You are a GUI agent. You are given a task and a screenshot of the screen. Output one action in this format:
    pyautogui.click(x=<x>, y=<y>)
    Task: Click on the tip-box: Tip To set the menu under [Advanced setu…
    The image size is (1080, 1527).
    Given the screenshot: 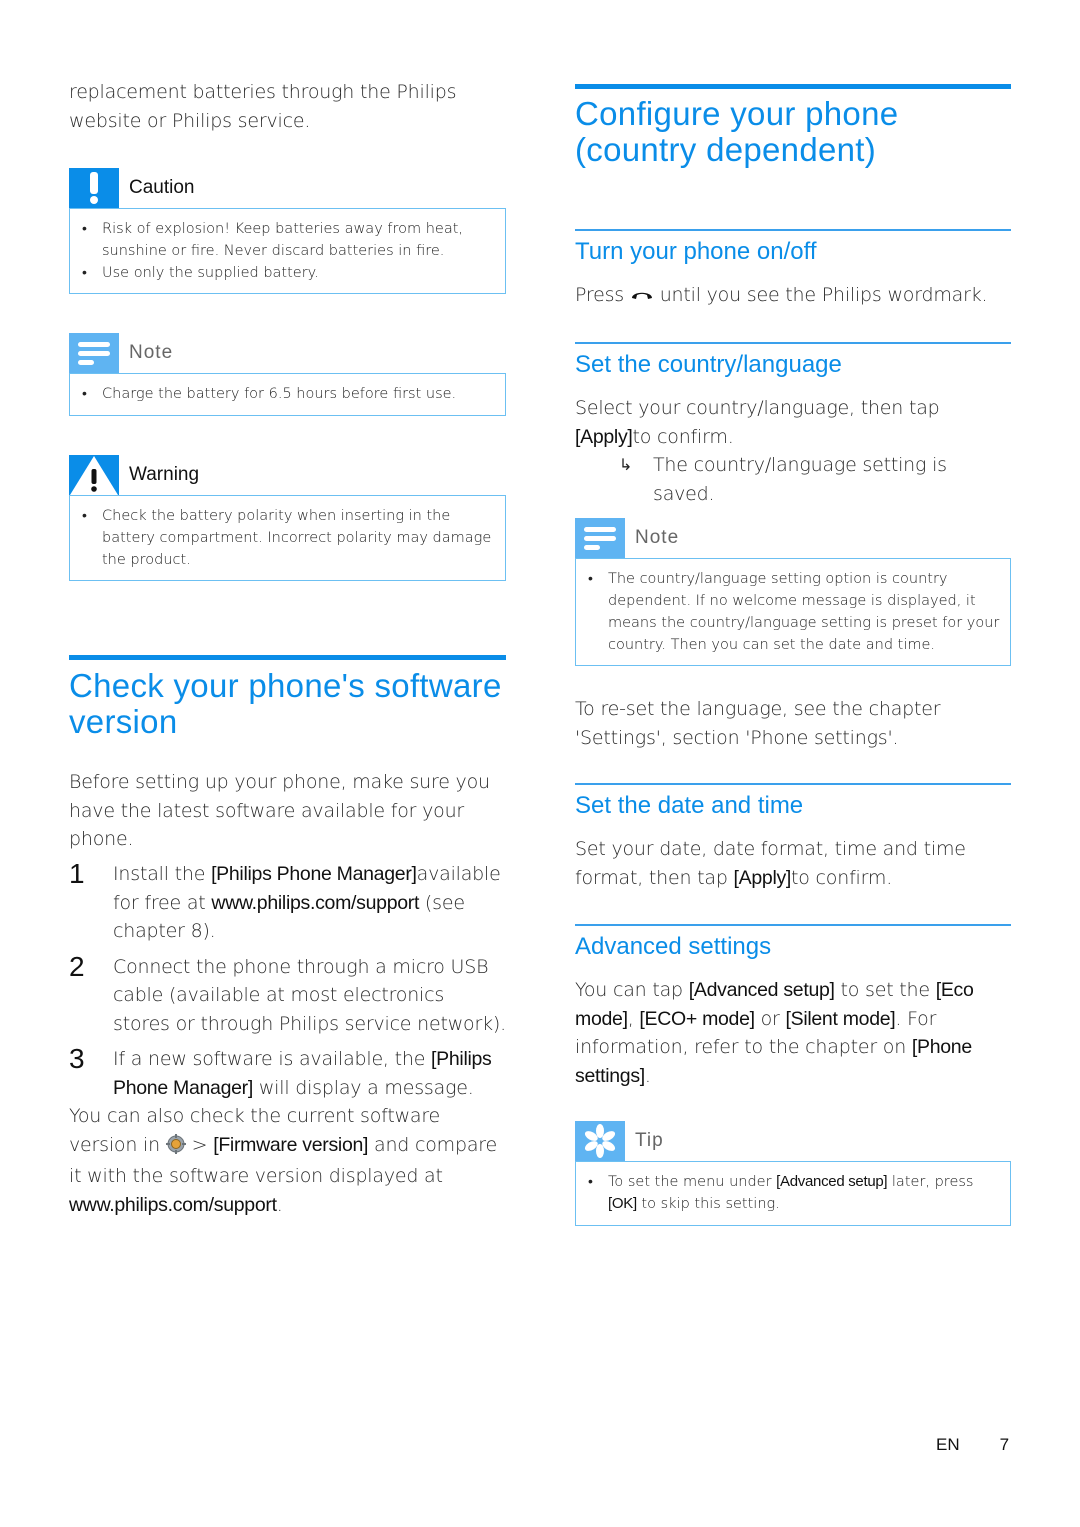 What is the action you would take?
    pyautogui.click(x=793, y=1173)
    